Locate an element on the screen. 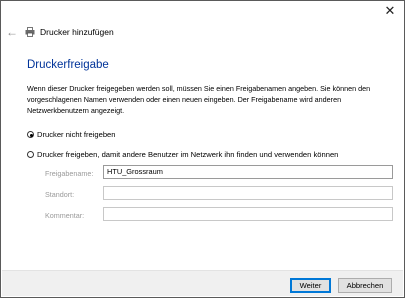  radio-button-unselected is located at coordinates (30, 154).